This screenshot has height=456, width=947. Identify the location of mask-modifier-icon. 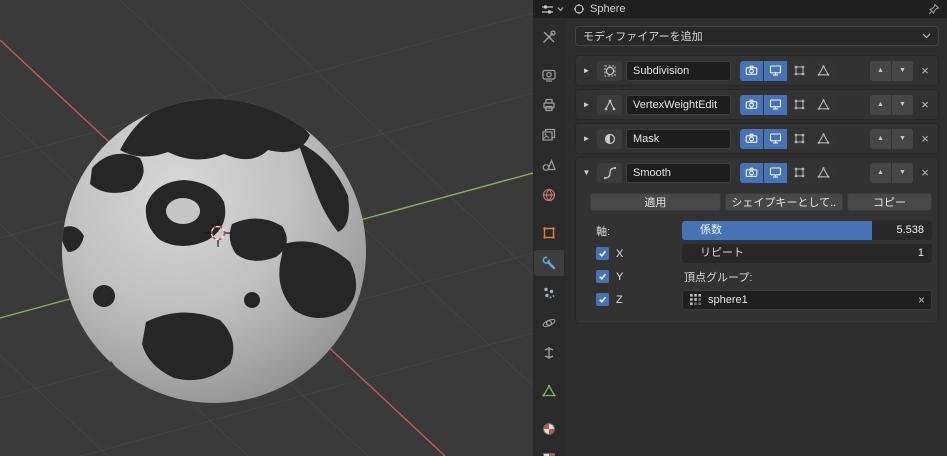
(609, 138).